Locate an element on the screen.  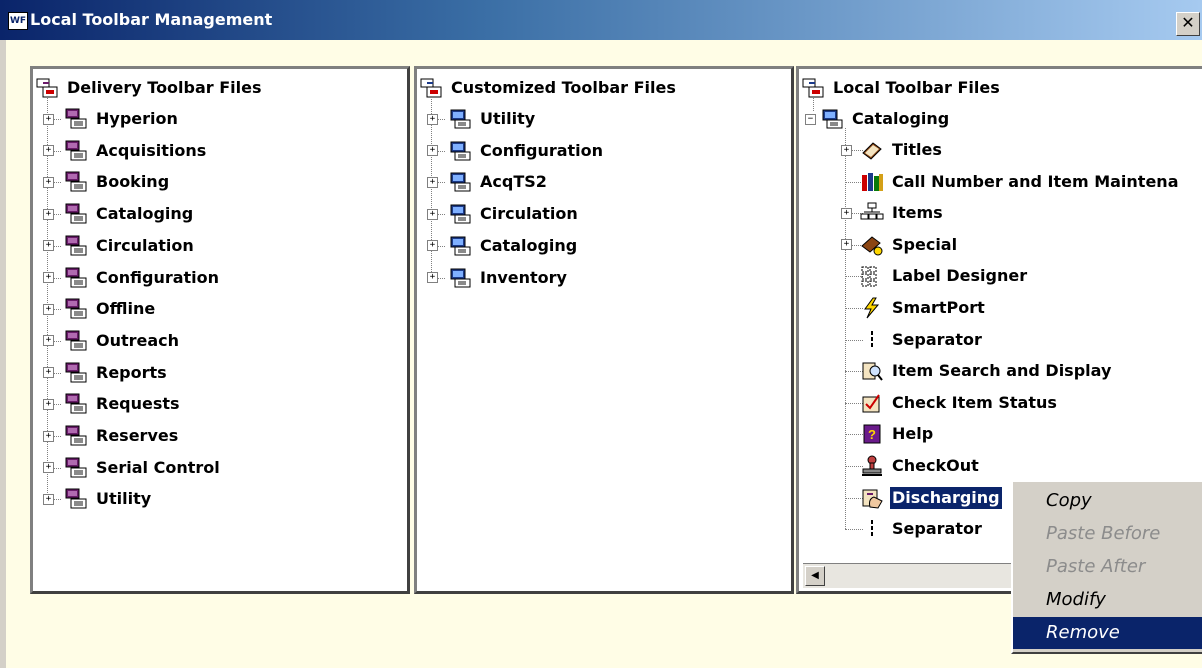
tree-node-check-item-status: Check Item Status is located at coordinates (950, 403).